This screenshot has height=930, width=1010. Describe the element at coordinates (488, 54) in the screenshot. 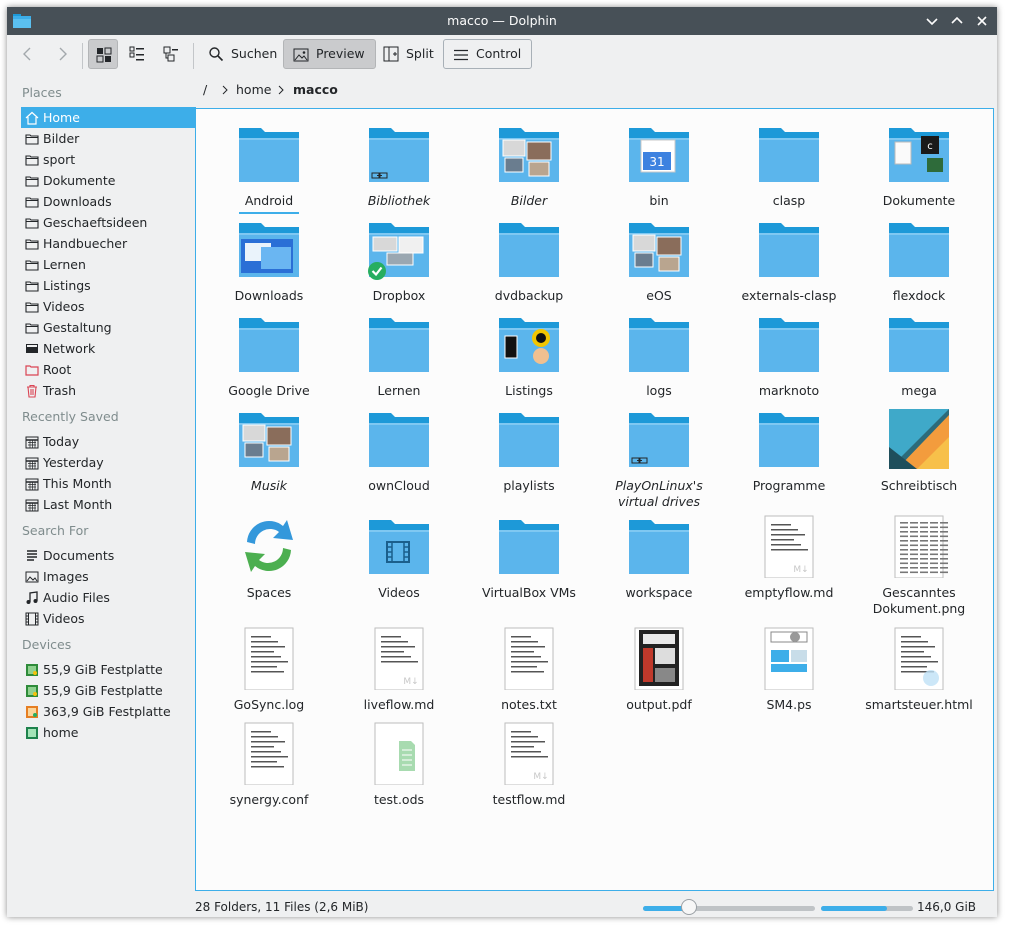

I see `control-button: Control` at that location.